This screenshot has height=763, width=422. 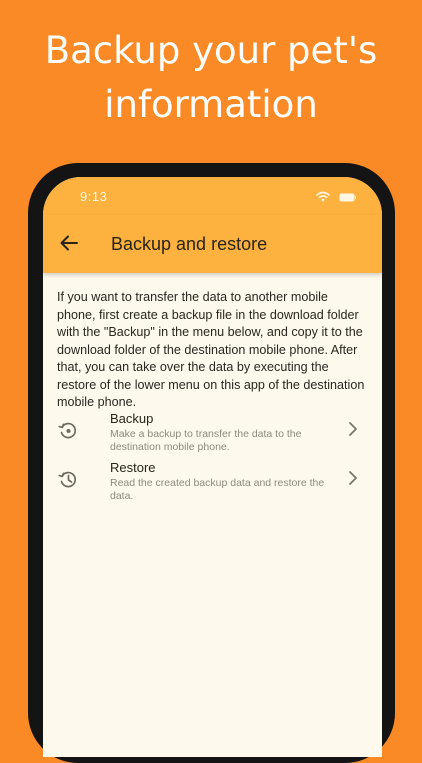 What do you see at coordinates (68, 430) in the screenshot?
I see `backup-icon` at bounding box center [68, 430].